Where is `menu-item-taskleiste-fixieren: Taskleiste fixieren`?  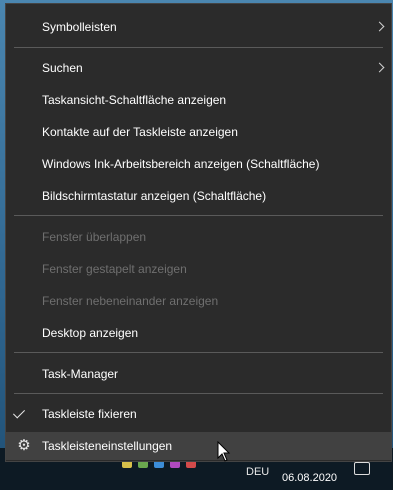
menu-item-taskleiste-fixieren: Taskleiste fixieren is located at coordinates (198, 414).